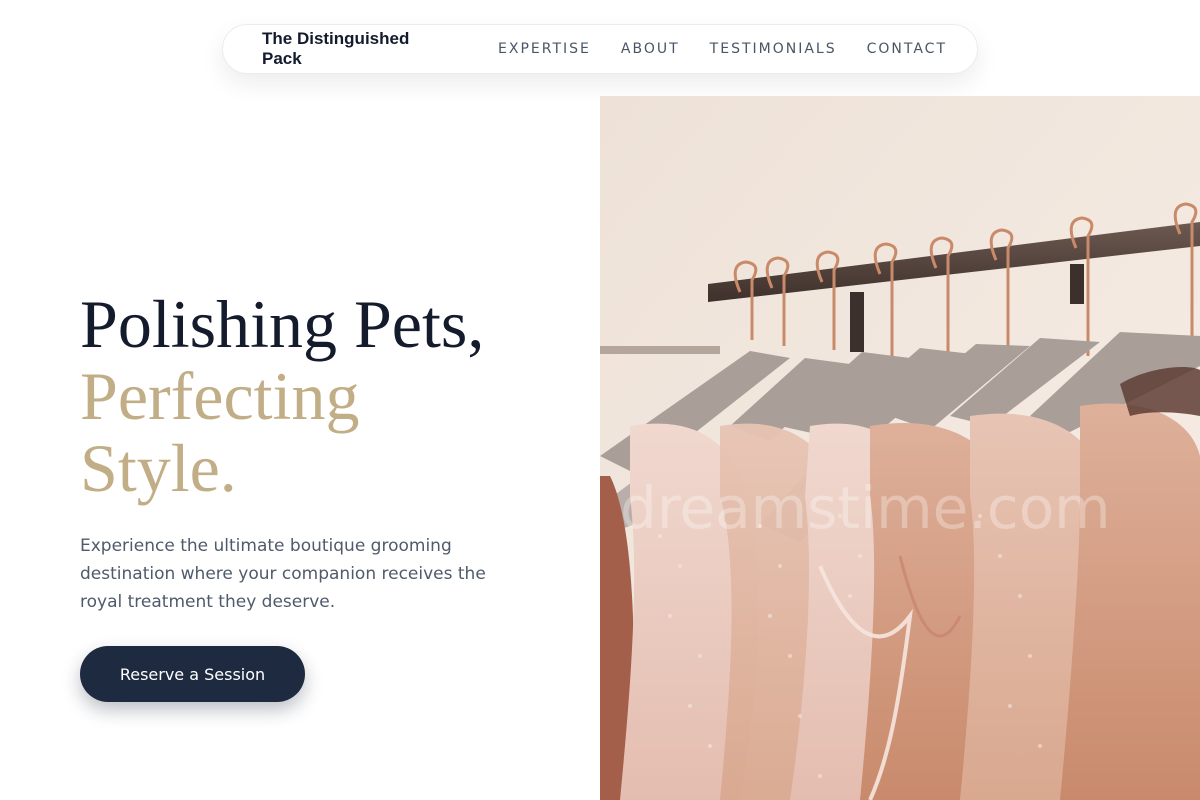 Image resolution: width=1200 pixels, height=800 pixels. Describe the element at coordinates (220, 396) in the screenshot. I see `headline-line-2: Perfecting` at that location.